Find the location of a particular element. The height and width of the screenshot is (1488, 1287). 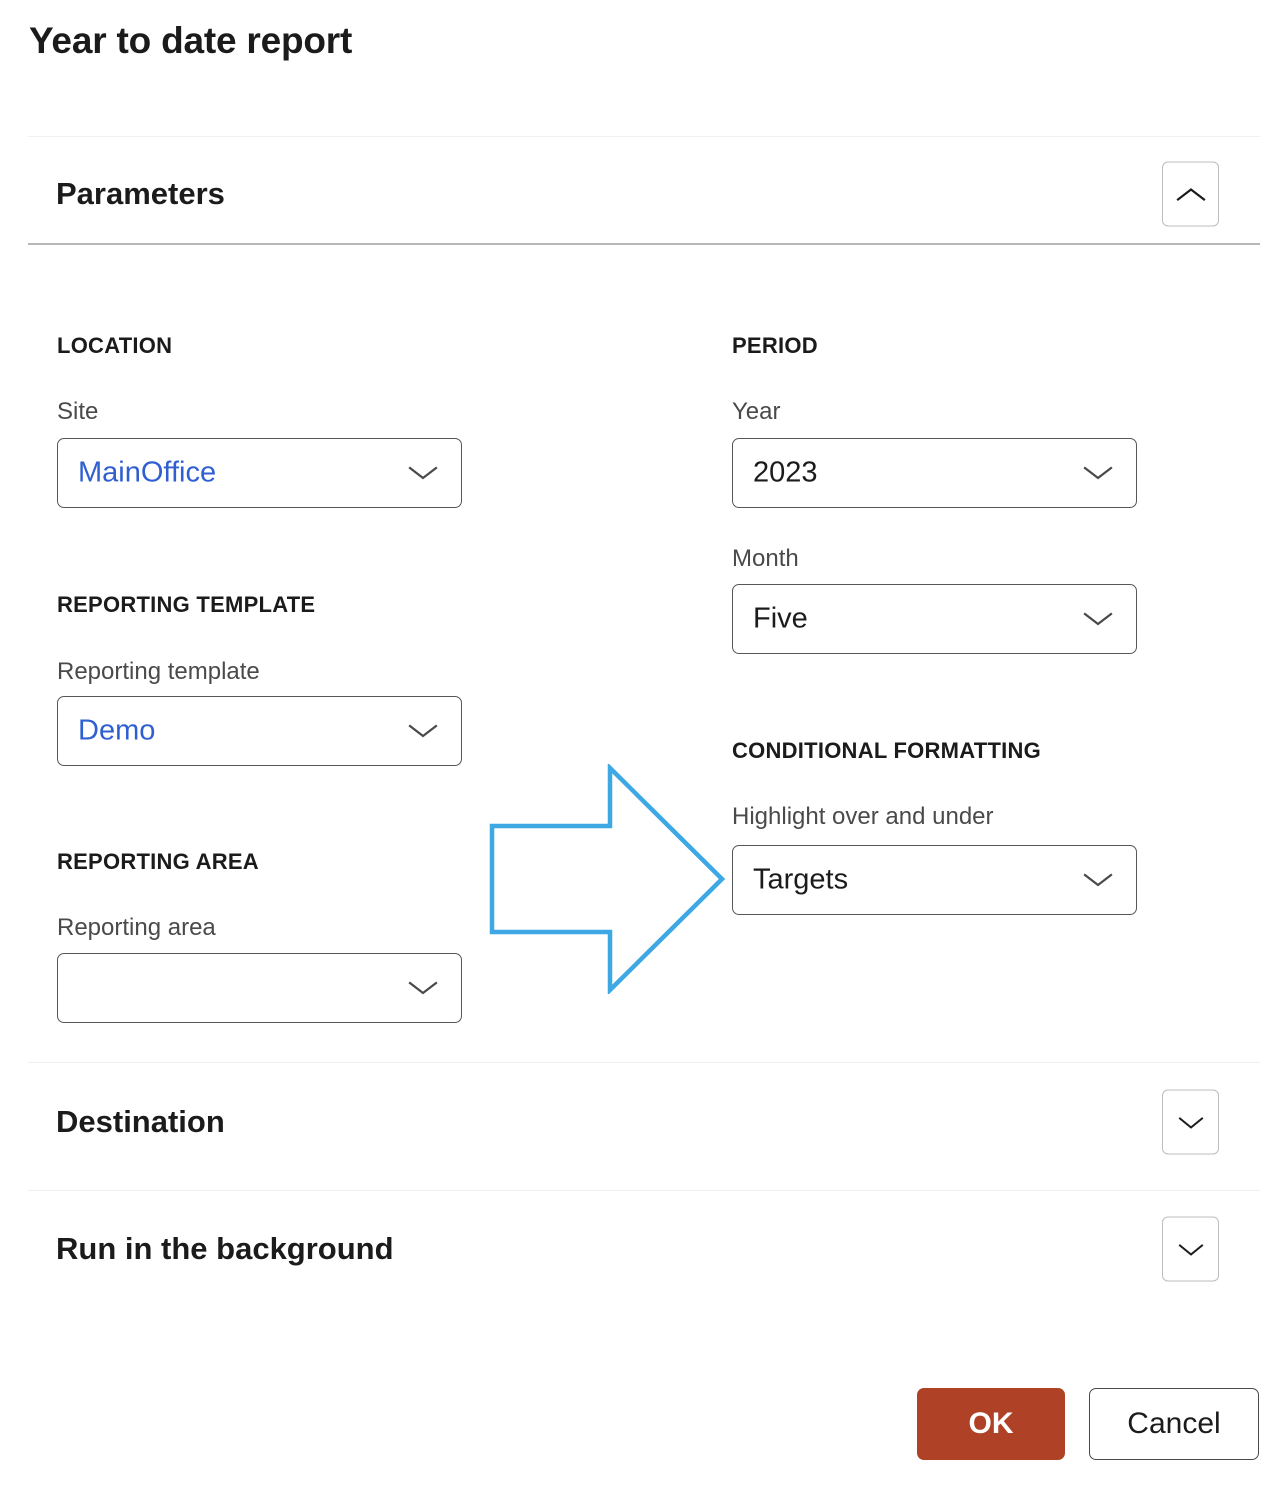

parameters-collapse-button is located at coordinates (1190, 194).